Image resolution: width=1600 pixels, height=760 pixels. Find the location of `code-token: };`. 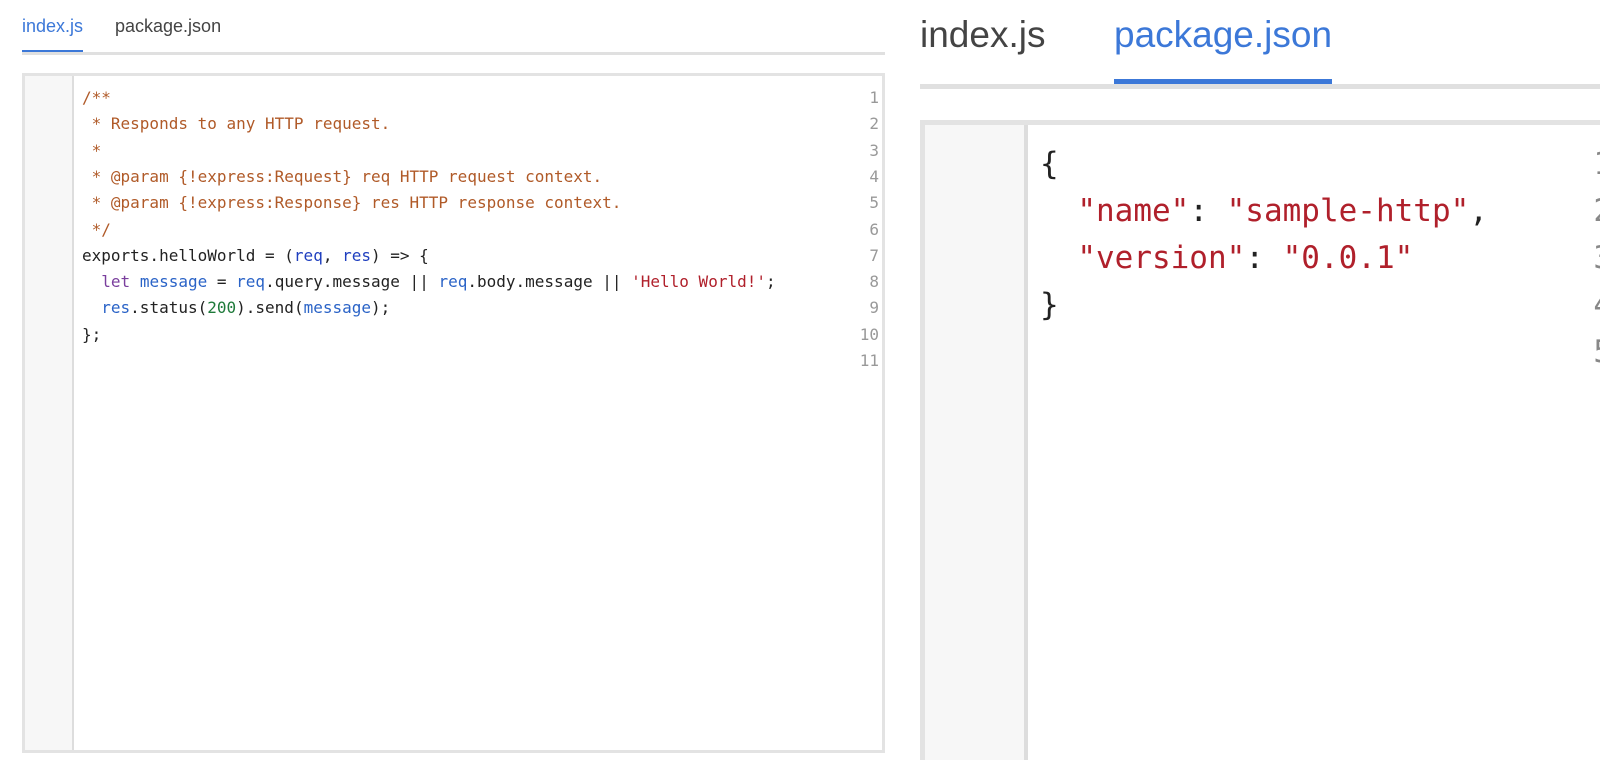

code-token: }; is located at coordinates (92, 334).